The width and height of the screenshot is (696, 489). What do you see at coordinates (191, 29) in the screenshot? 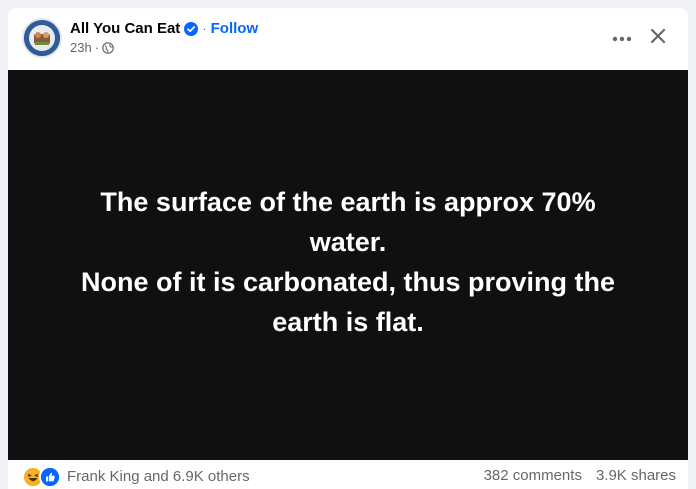
I see `verified-badge-icon` at bounding box center [191, 29].